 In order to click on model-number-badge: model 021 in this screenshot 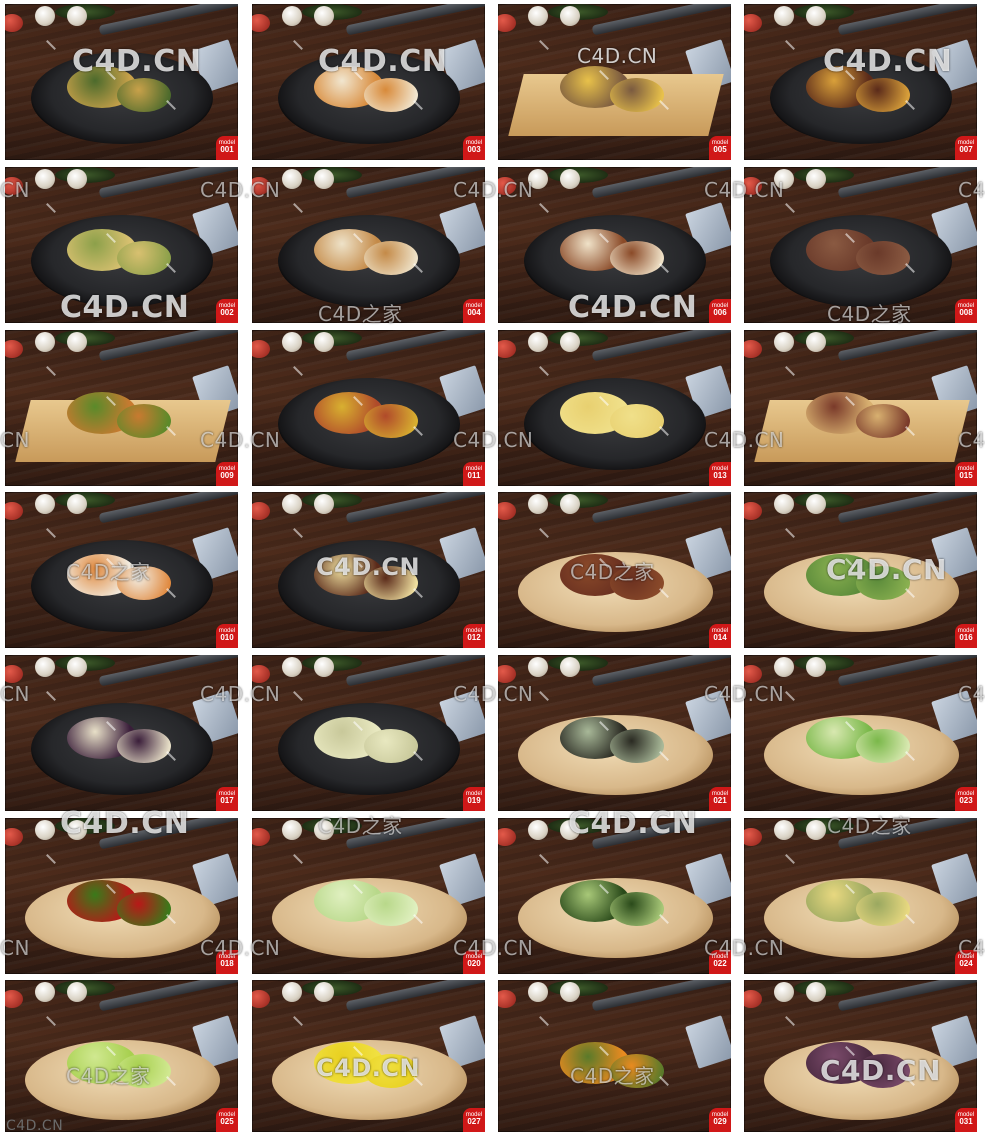, I will do `click(720, 799)`.